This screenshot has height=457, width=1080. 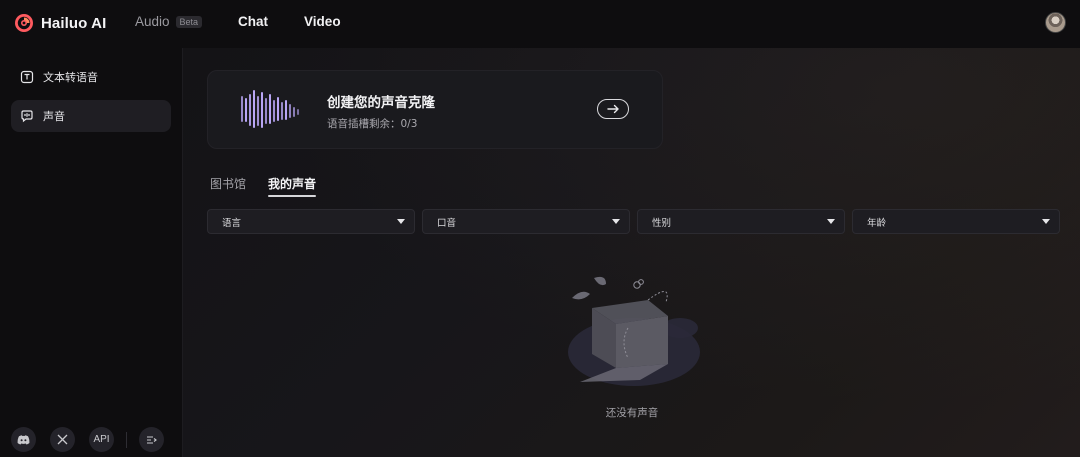 I want to click on arrow-right-icon, so click(x=613, y=109).